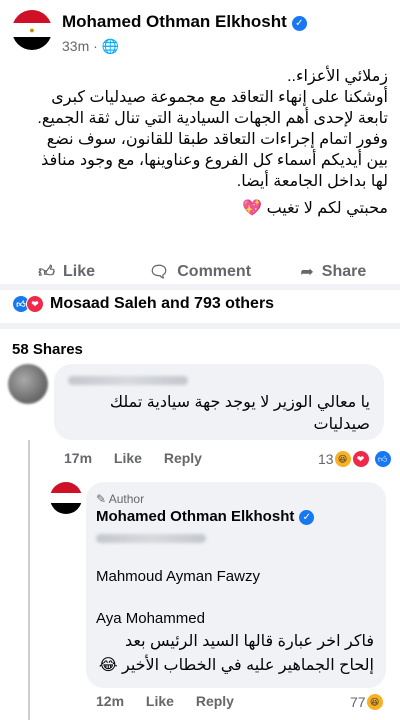  Describe the element at coordinates (110, 46) in the screenshot. I see `globe-icon: 🌐` at that location.